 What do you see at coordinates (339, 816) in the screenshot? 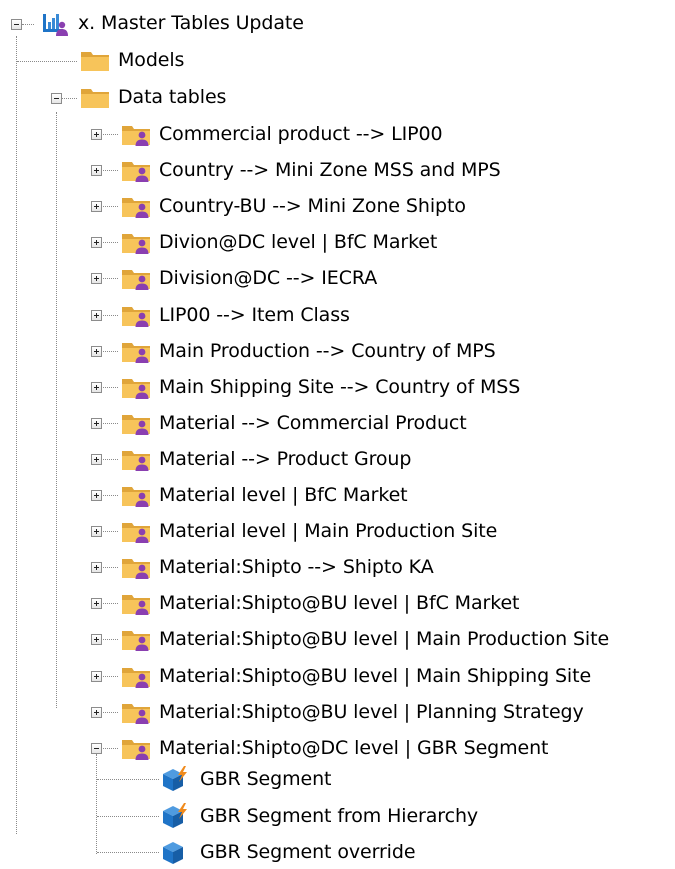
I see `segment-label: GBR Segment from Hierarchy` at bounding box center [339, 816].